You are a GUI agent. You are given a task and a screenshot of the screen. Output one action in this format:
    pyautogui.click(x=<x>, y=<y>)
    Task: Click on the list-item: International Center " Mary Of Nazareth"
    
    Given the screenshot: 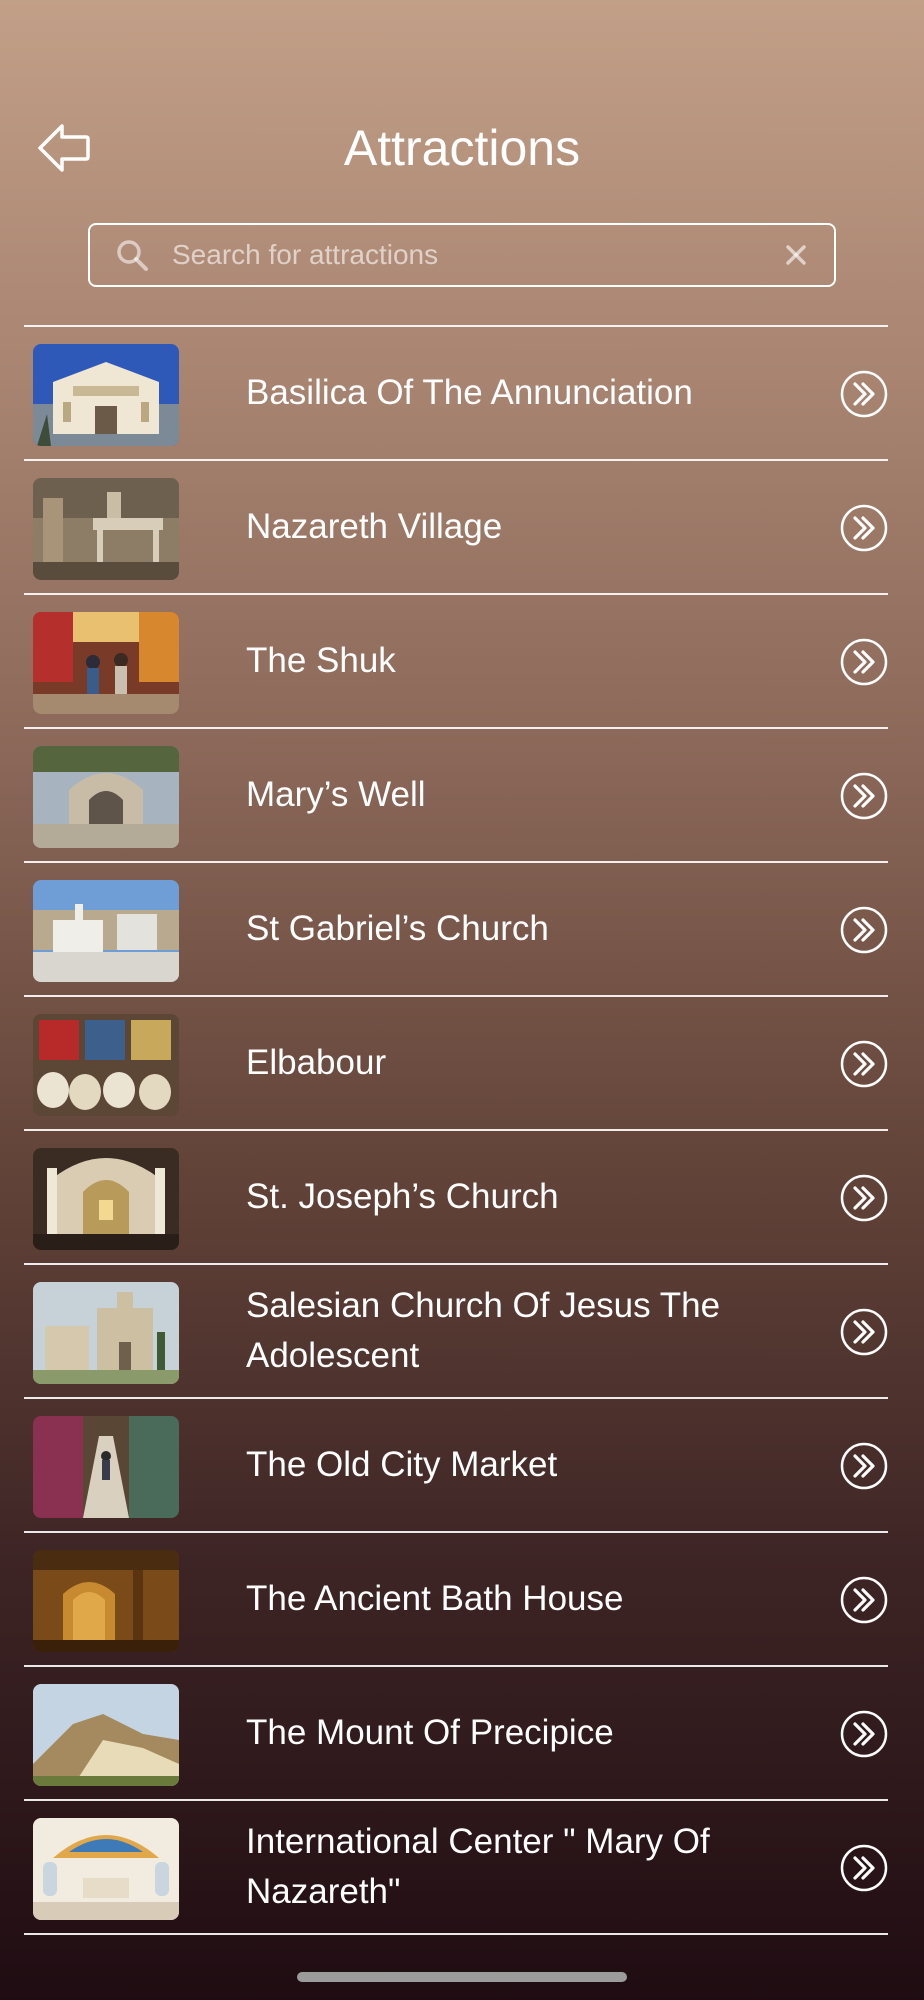 What is the action you would take?
    pyautogui.click(x=456, y=1867)
    